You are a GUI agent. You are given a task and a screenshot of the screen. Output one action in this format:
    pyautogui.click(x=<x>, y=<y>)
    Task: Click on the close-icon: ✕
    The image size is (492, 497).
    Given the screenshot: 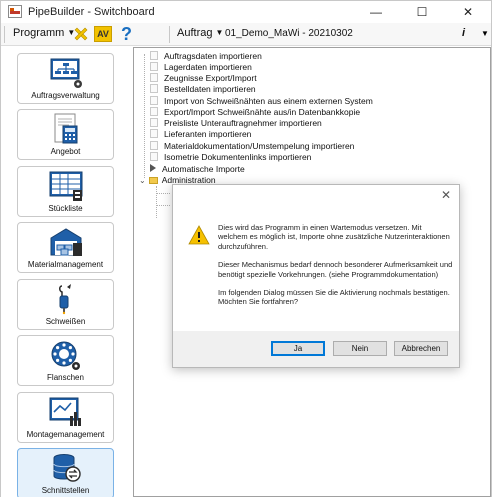 What is the action you would take?
    pyautogui.click(x=468, y=12)
    